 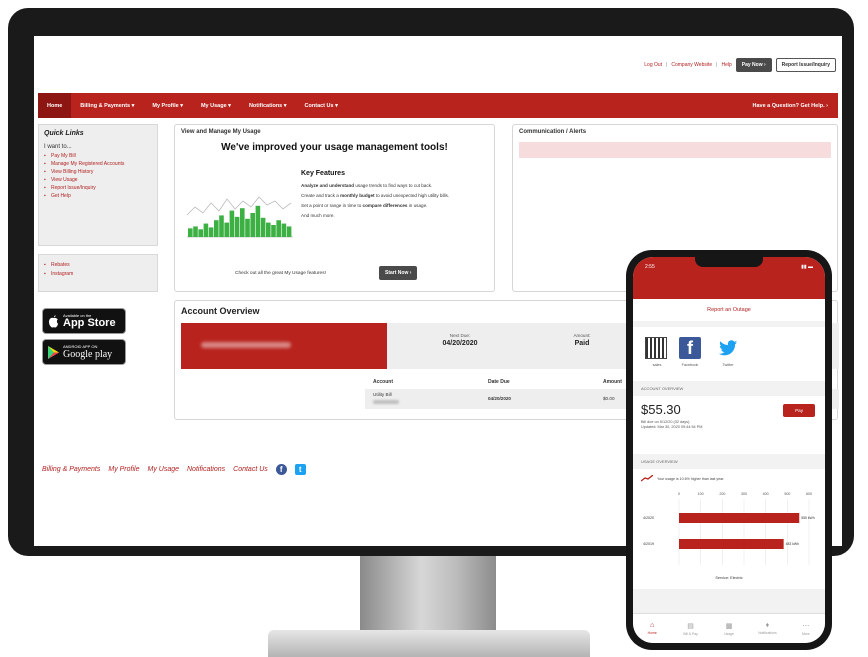 What do you see at coordinates (650, 267) in the screenshot?
I see `phone-time: 2:55` at bounding box center [650, 267].